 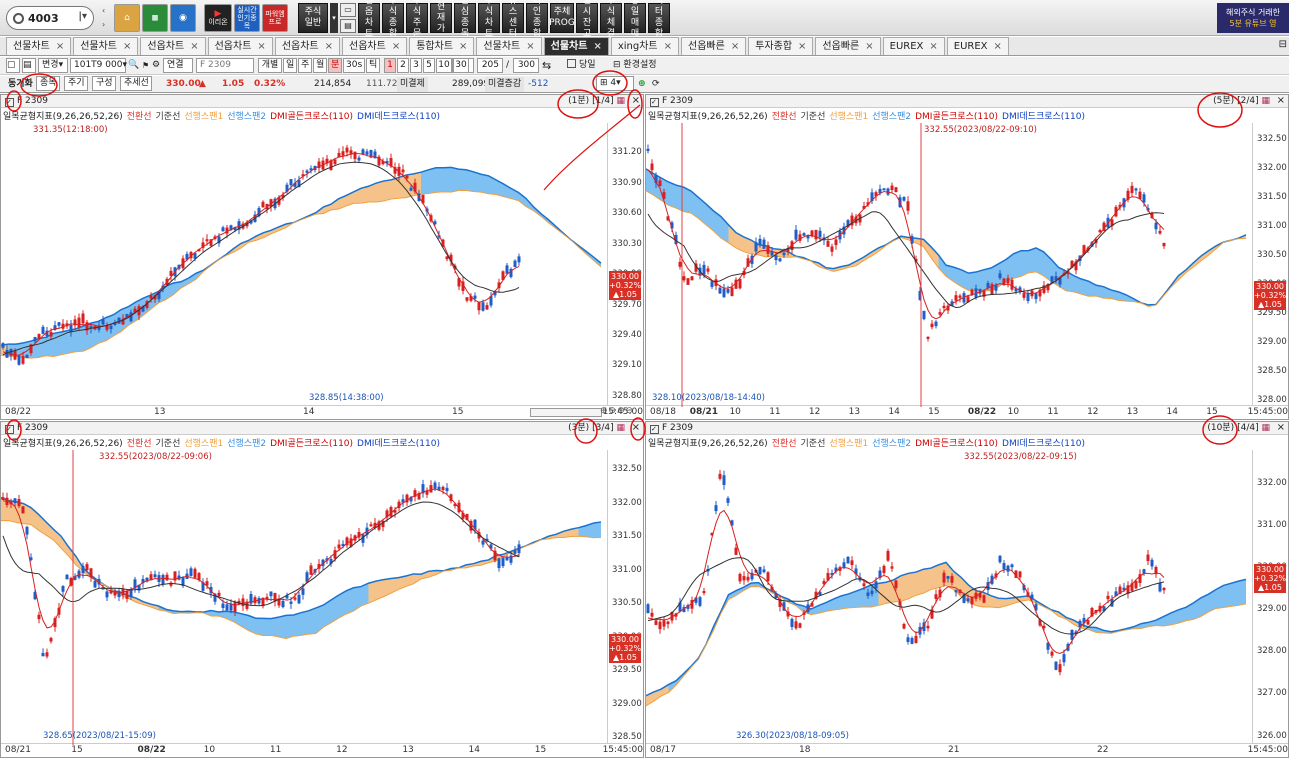 I want to click on tab-chart: 투자종합 ×, so click(x=781, y=46).